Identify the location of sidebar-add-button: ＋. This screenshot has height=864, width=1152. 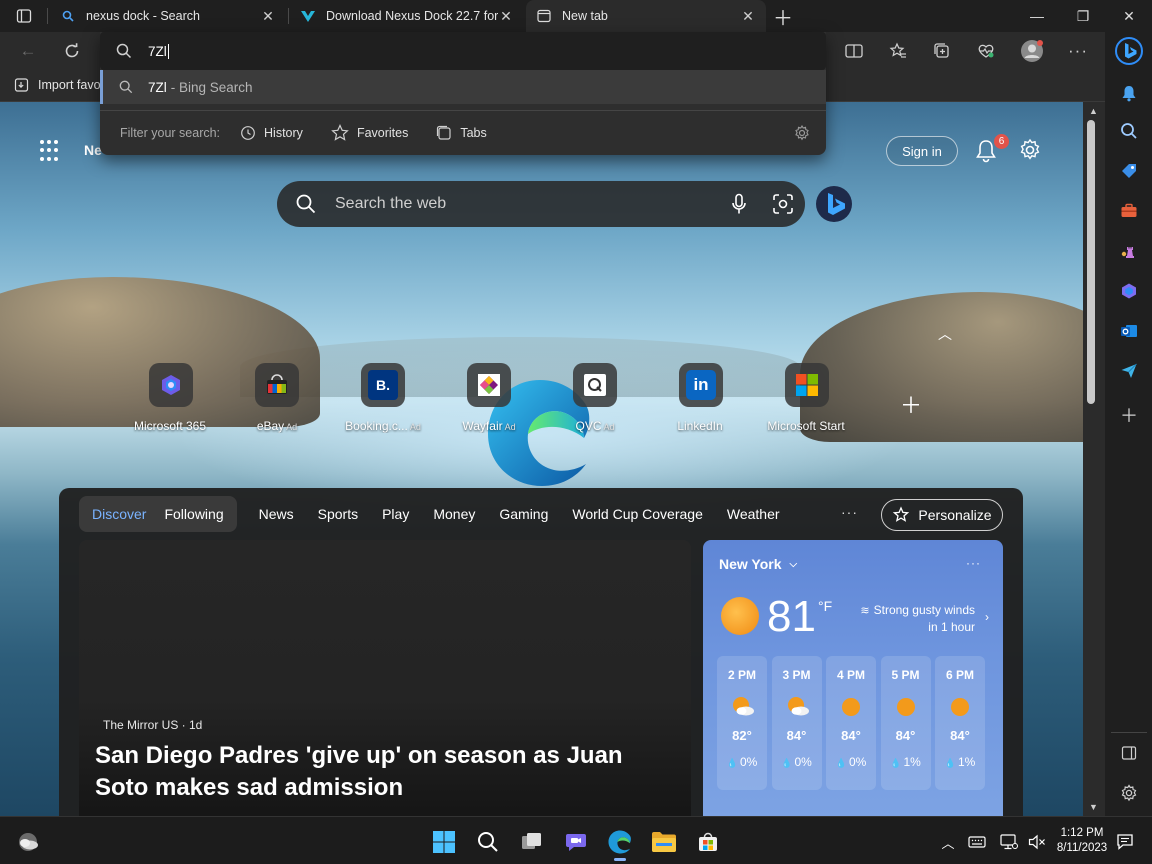
(1129, 415).